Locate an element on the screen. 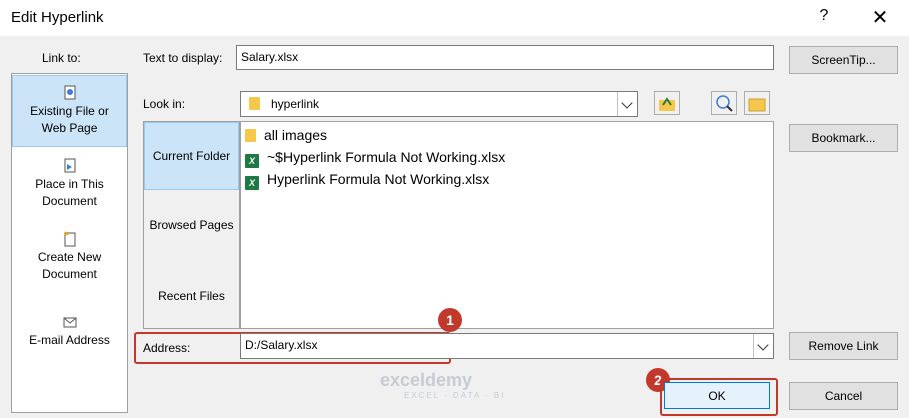 The image size is (909, 418). link-place-label1: Place in This is located at coordinates (69, 184).